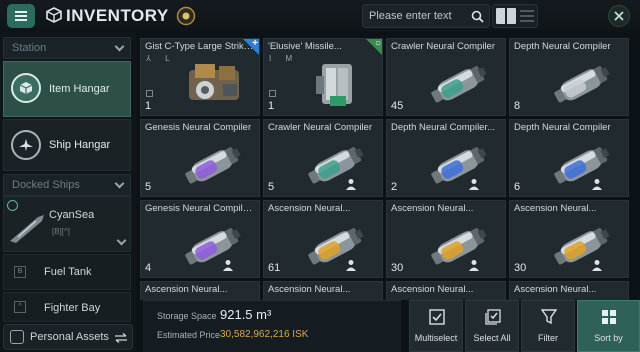  I want to click on close-button, so click(619, 16).